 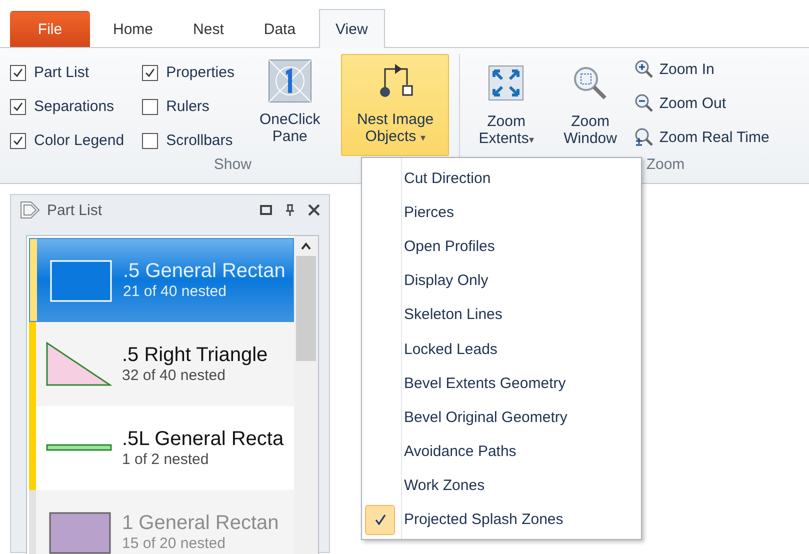 What do you see at coordinates (74, 106) in the screenshot?
I see `checkbox-label: Separations` at bounding box center [74, 106].